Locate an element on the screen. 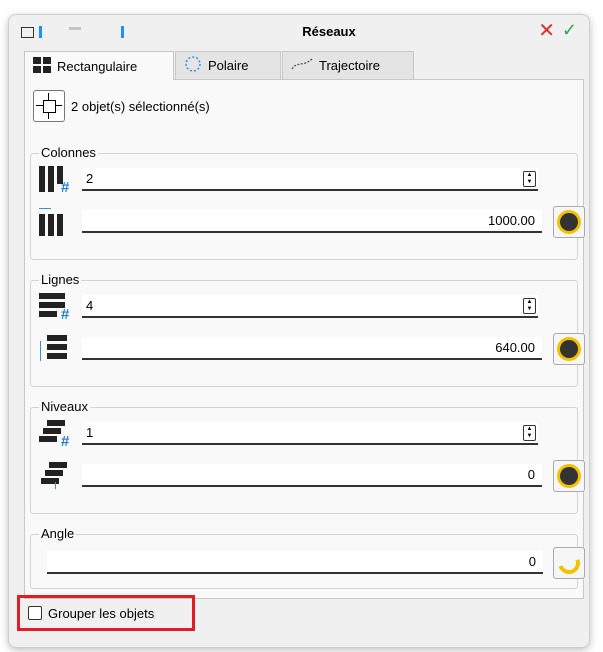  group-title: Lignes is located at coordinates (60, 279).